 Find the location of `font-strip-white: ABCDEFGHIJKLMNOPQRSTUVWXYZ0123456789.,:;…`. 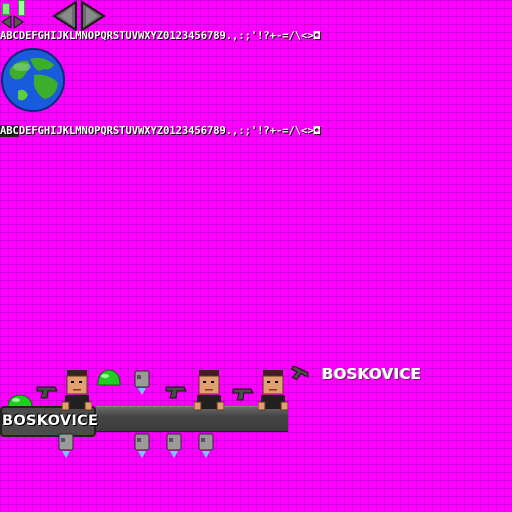

font-strip-white: ABCDEFGHIJKLMNOPQRSTUVWXYZ0123456789.,:;… is located at coordinates (160, 36).